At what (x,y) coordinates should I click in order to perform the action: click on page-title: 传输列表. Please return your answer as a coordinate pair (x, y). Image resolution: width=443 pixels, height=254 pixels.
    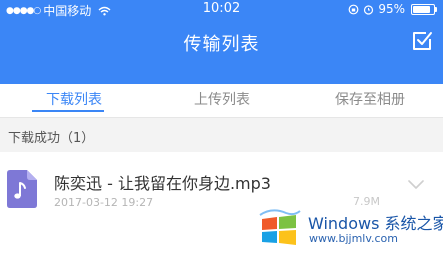
    Looking at the image, I should click on (221, 44).